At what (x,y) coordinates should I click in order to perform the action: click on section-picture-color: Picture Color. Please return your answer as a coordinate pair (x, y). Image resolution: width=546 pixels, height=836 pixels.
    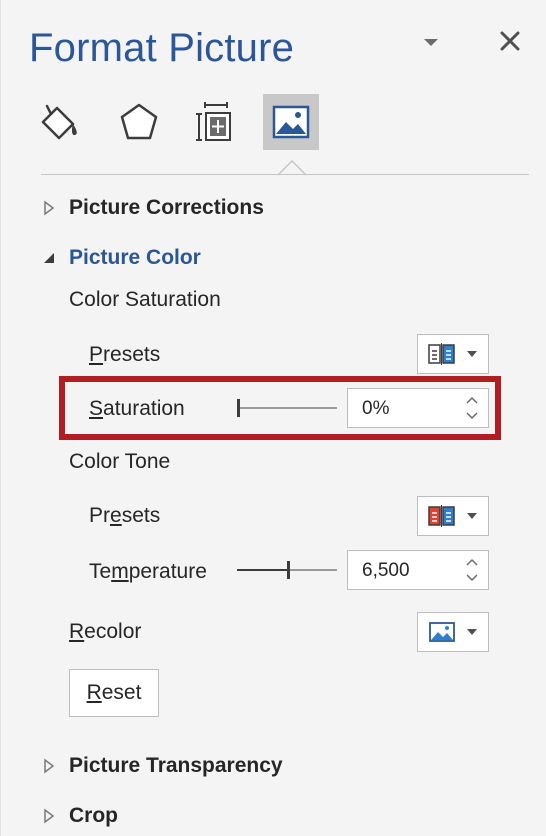
    Looking at the image, I should click on (120, 258).